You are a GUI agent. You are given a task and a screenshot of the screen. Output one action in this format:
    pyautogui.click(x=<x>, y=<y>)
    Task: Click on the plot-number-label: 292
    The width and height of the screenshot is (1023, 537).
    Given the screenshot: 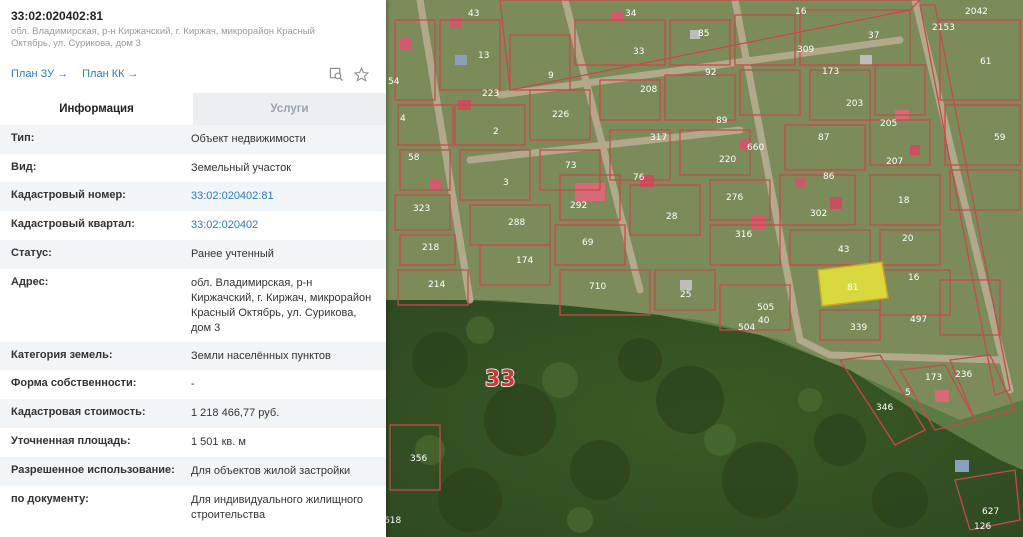 What is the action you would take?
    pyautogui.click(x=578, y=206)
    